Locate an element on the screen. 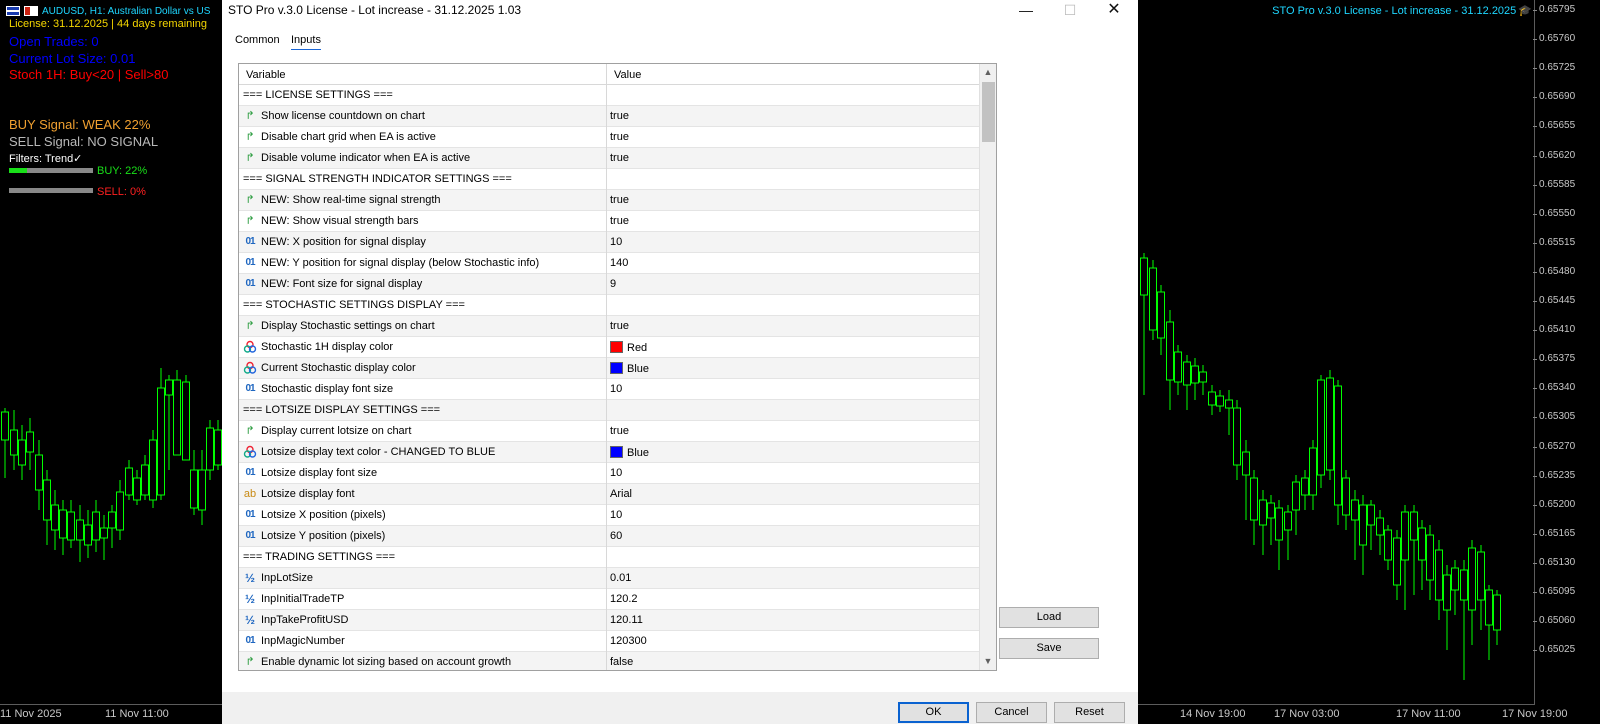 The width and height of the screenshot is (1600, 724). input-value: 120300 is located at coordinates (628, 641).